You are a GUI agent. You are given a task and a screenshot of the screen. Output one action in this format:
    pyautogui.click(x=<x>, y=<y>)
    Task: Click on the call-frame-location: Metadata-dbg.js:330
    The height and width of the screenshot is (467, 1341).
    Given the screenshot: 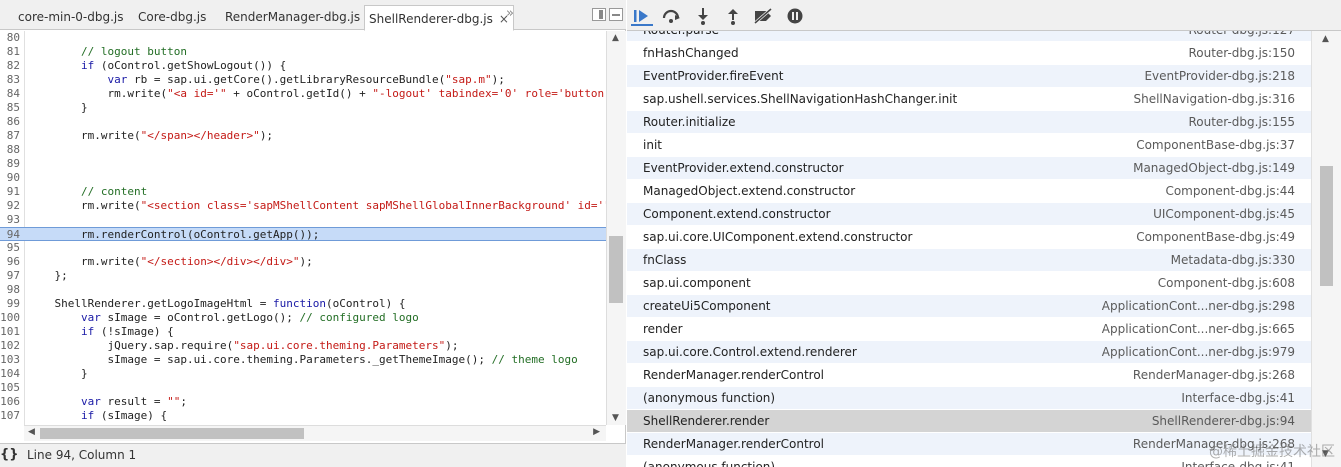 What is the action you would take?
    pyautogui.click(x=1233, y=260)
    